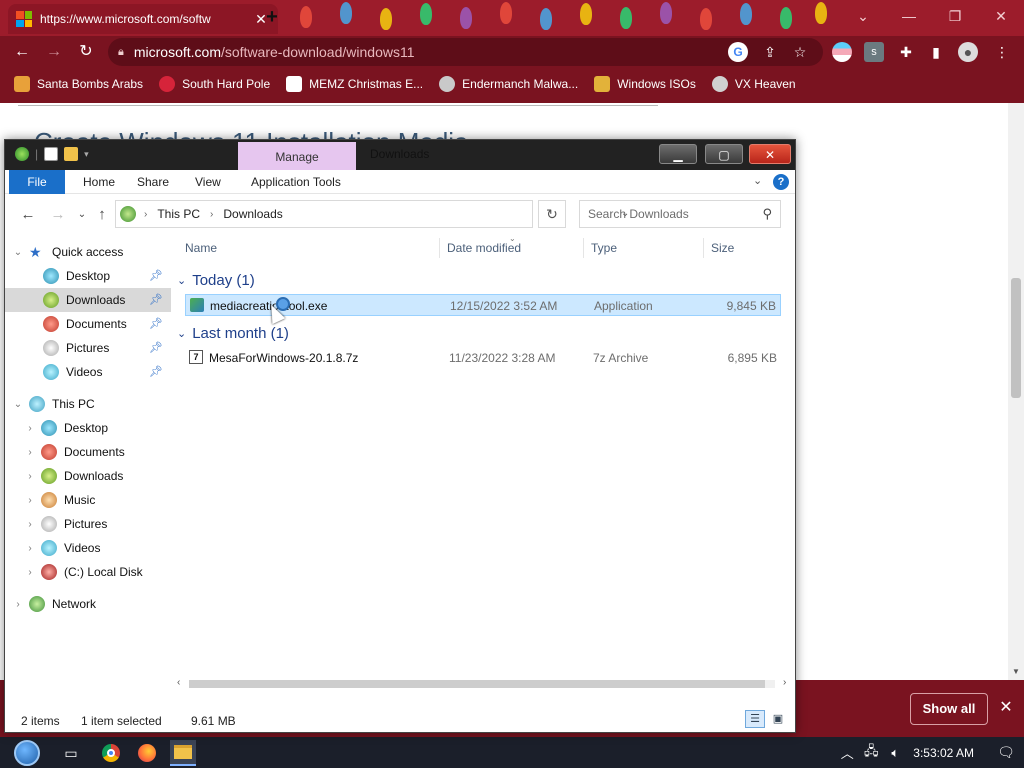 The width and height of the screenshot is (1024, 768). What do you see at coordinates (208, 182) in the screenshot?
I see `tab-view: View` at bounding box center [208, 182].